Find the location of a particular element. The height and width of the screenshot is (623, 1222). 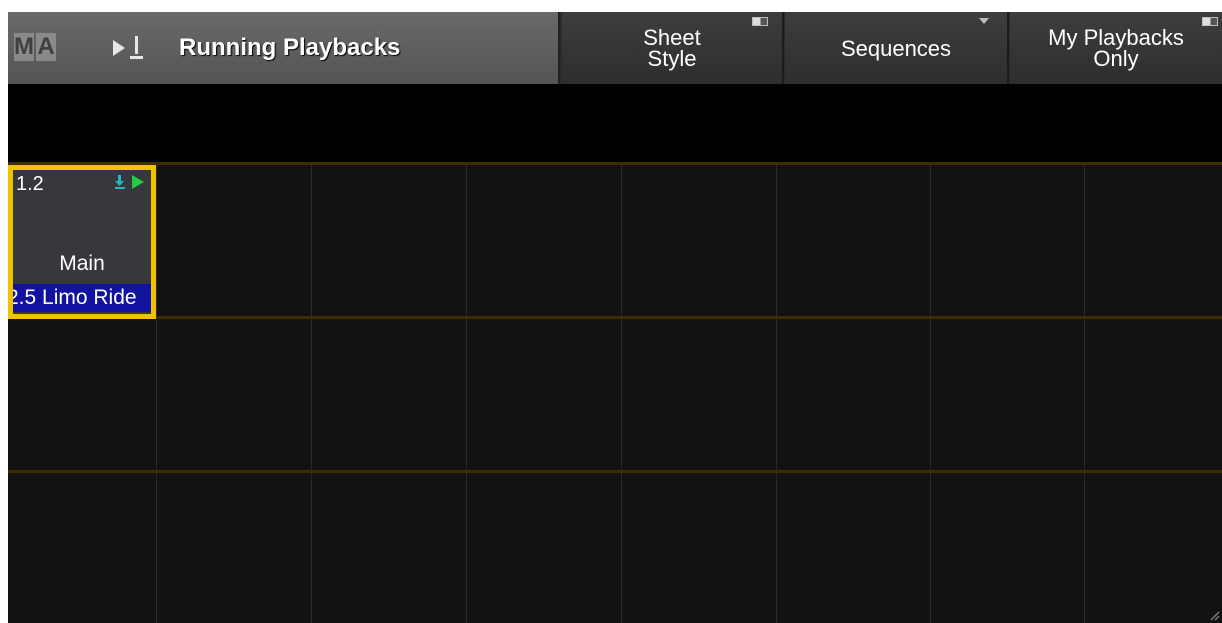

my-playbacks-label-line2: Only is located at coordinates (1116, 58).